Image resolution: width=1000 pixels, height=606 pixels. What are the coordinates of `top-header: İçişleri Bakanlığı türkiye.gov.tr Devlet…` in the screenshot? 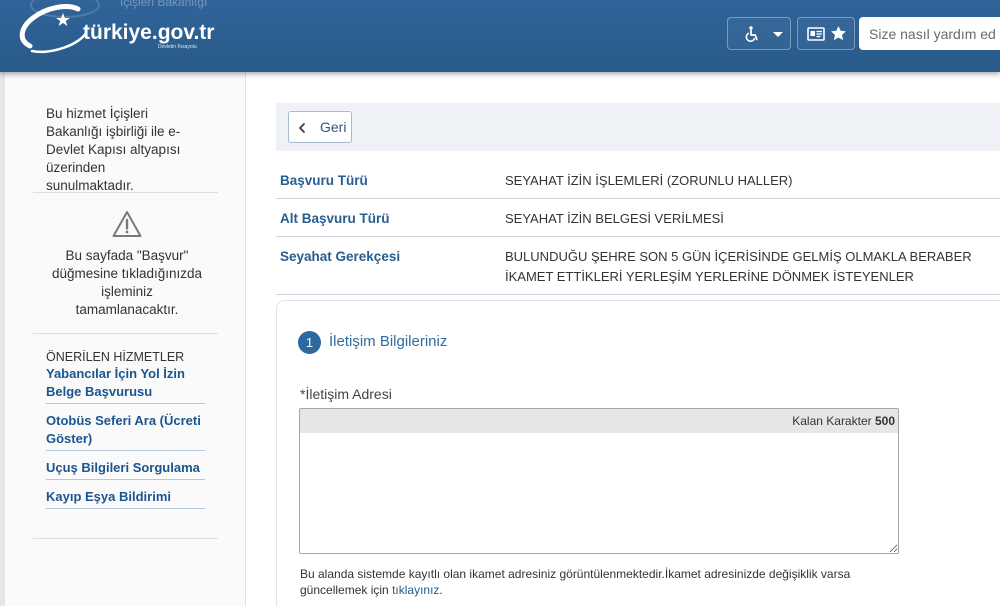 It's located at (500, 36).